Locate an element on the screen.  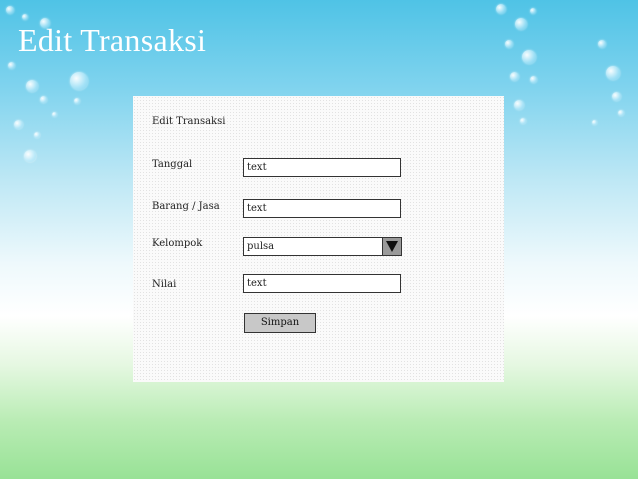
dropdown-arrow-button is located at coordinates (391, 246).